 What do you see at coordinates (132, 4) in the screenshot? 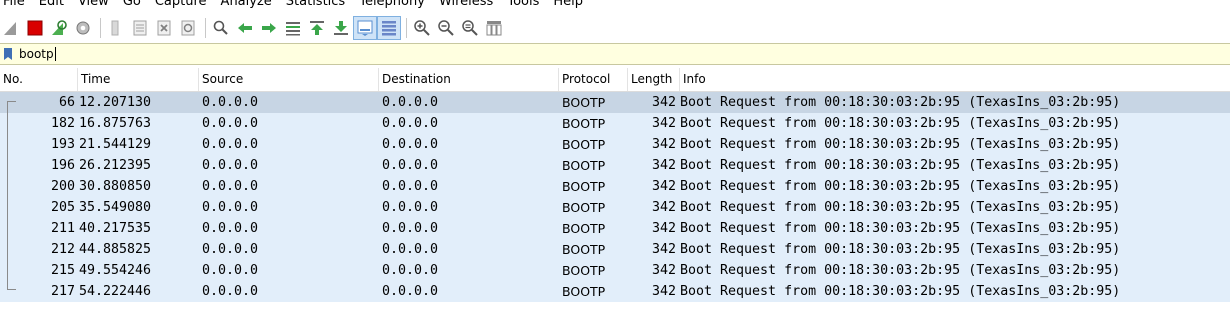
I see `menu-go: Go` at bounding box center [132, 4].